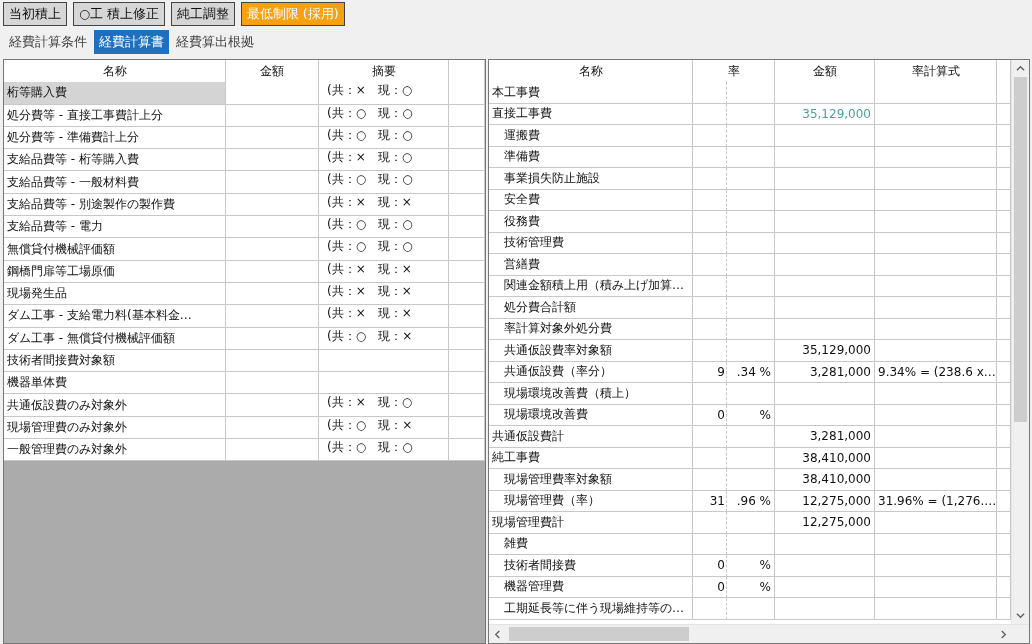 The image size is (1032, 644). What do you see at coordinates (591, 200) in the screenshot?
I see `table-cell: 安全費` at bounding box center [591, 200].